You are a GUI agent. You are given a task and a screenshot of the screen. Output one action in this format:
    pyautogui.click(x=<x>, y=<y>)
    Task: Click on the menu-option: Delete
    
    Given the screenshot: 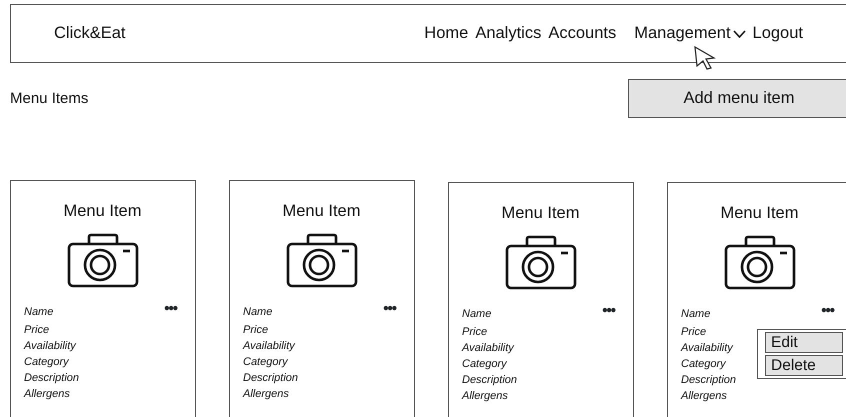 What is the action you would take?
    pyautogui.click(x=804, y=365)
    